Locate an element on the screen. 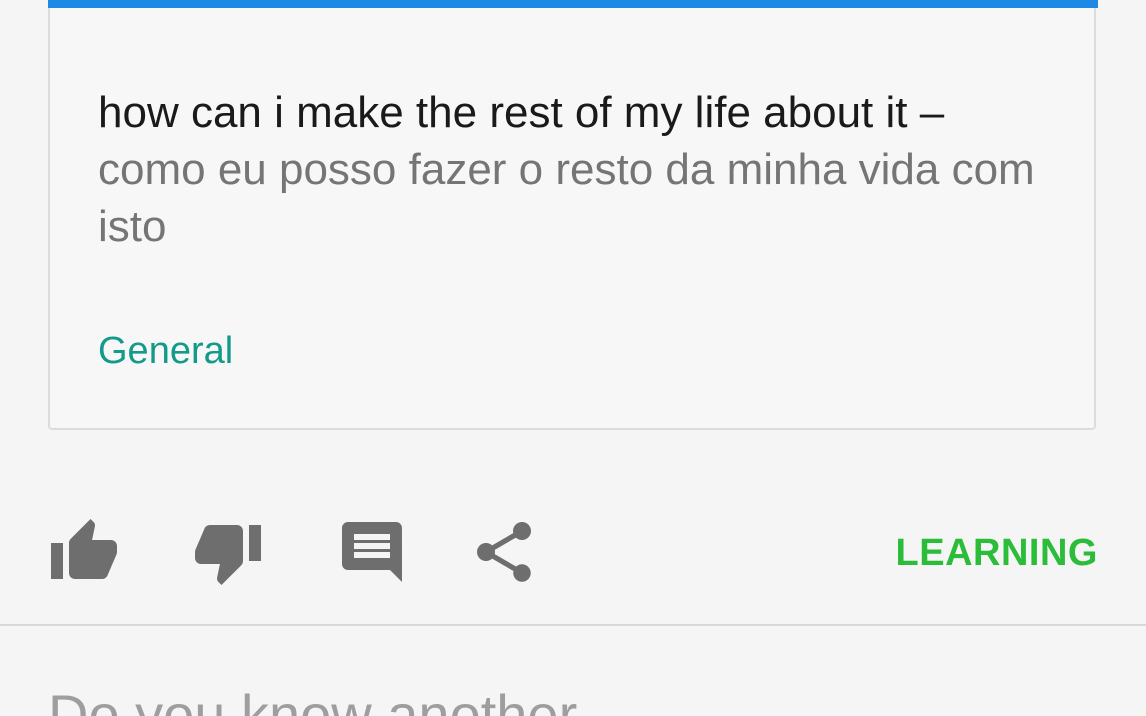 This screenshot has height=716, width=1146. divider is located at coordinates (573, 625).